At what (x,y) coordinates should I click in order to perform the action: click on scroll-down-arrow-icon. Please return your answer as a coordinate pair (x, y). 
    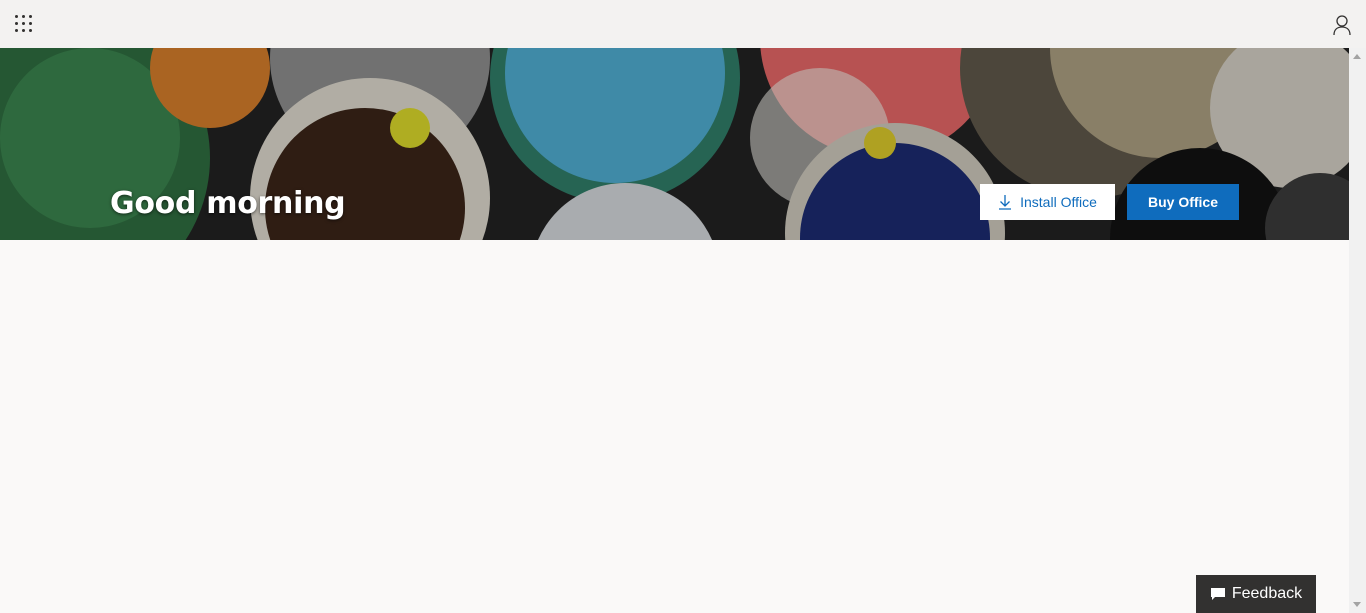
    Looking at the image, I should click on (1357, 604).